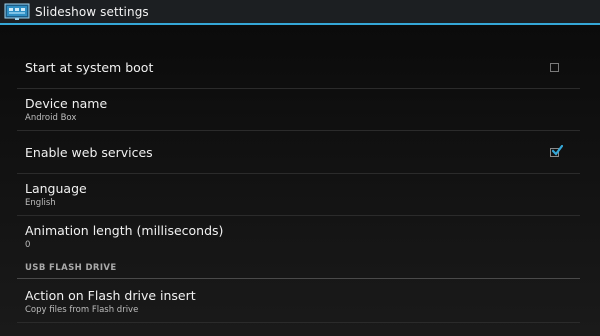 Image resolution: width=600 pixels, height=336 pixels. What do you see at coordinates (300, 11) in the screenshot?
I see `action-bar: Slideshow settings` at bounding box center [300, 11].